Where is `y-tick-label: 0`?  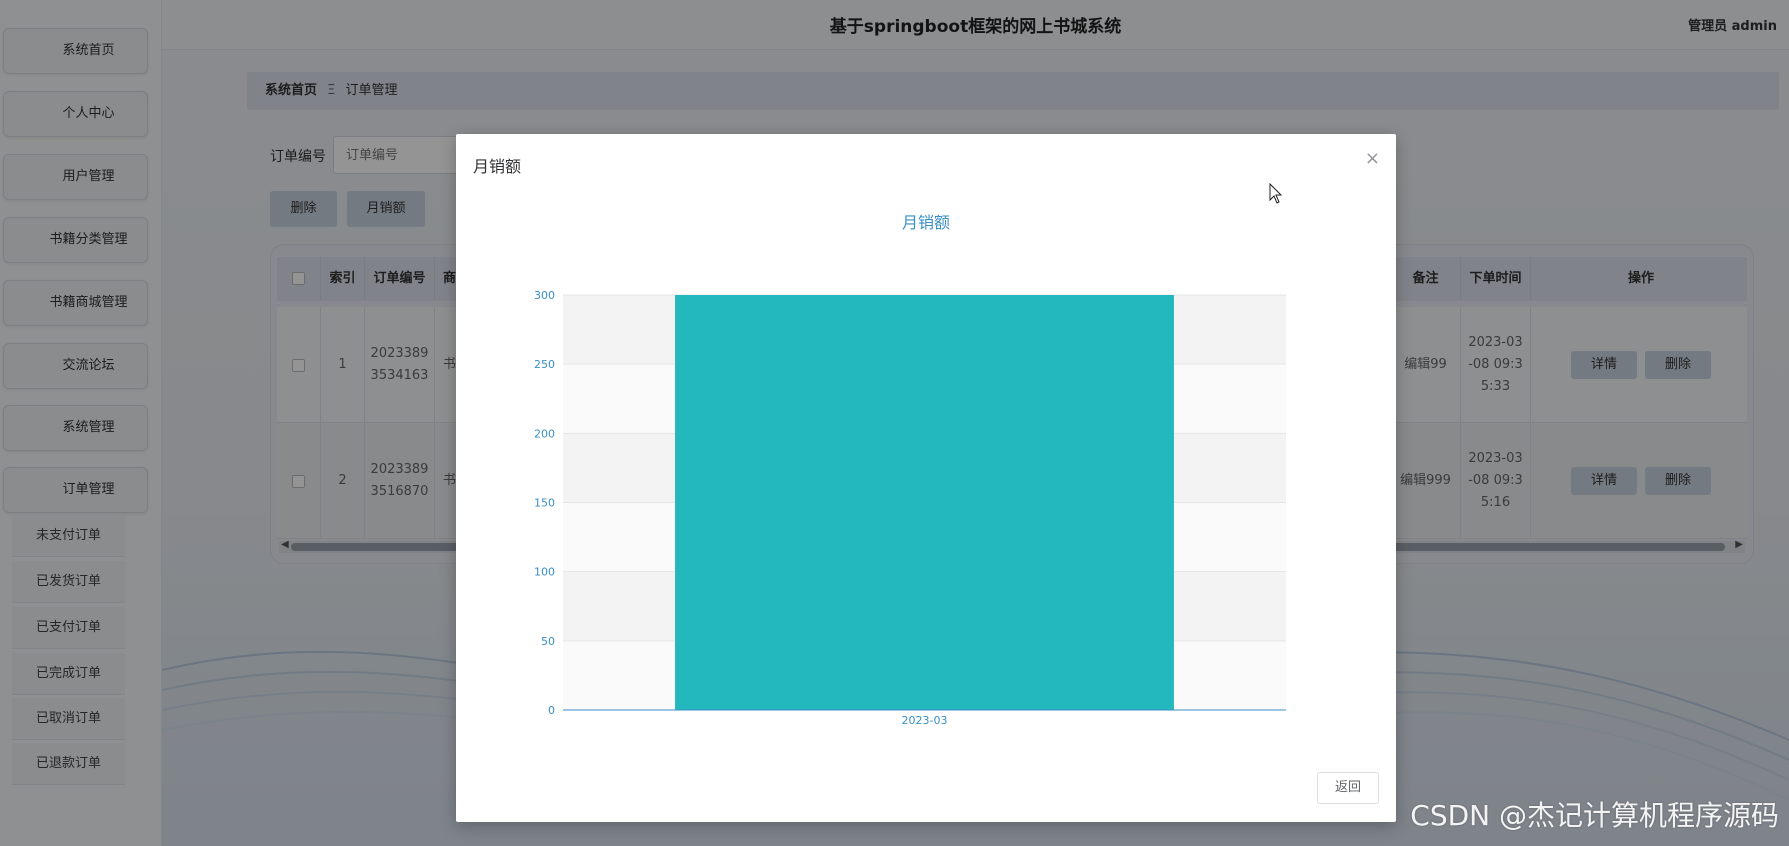
y-tick-label: 0 is located at coordinates (551, 710).